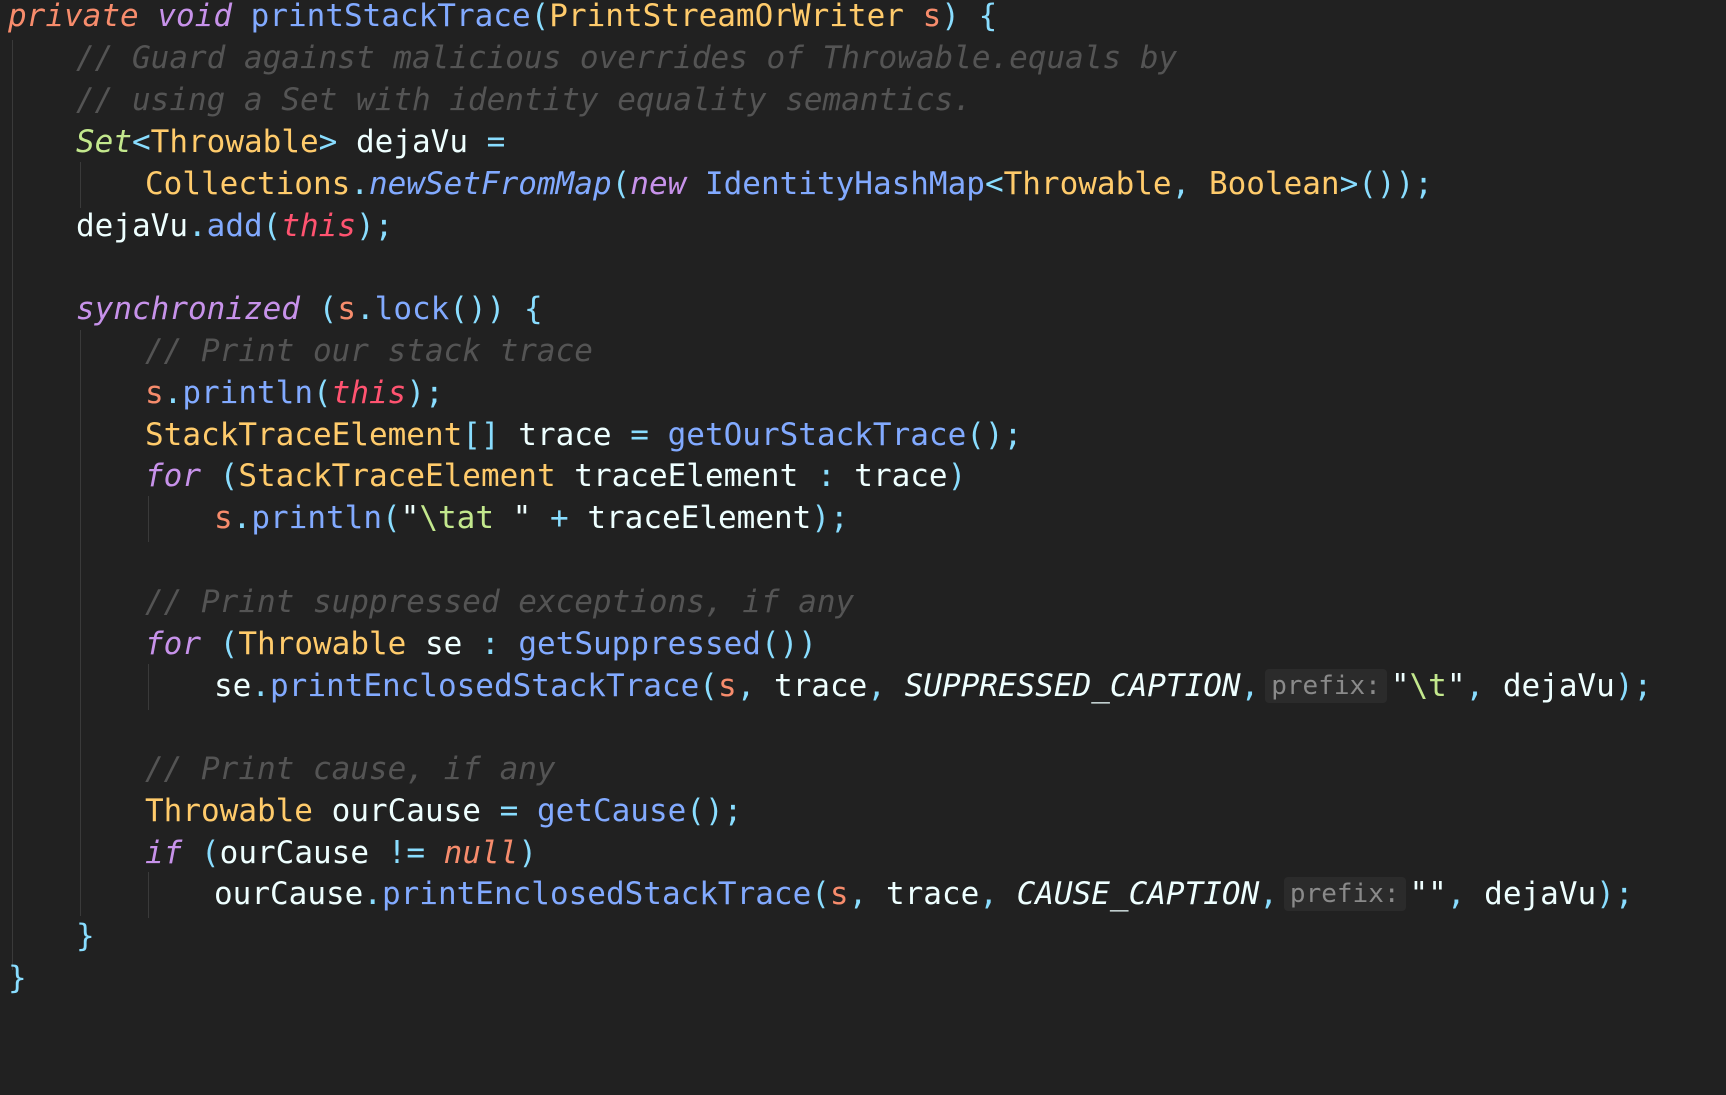  What do you see at coordinates (490, 644) in the screenshot?
I see `code-token: :` at bounding box center [490, 644].